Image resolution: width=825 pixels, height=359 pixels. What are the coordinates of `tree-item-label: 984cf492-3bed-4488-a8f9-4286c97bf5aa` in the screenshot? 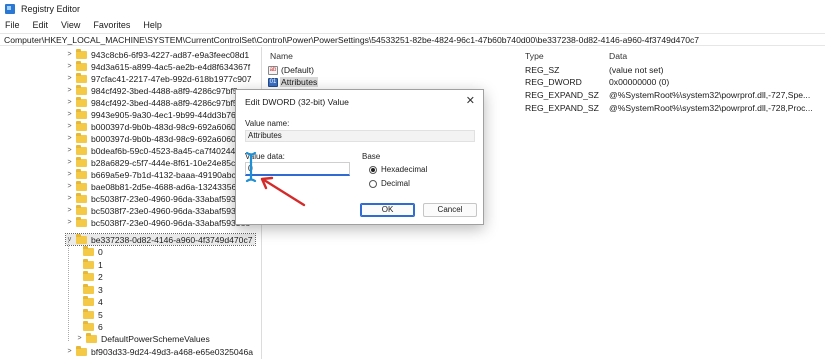 It's located at (169, 90).